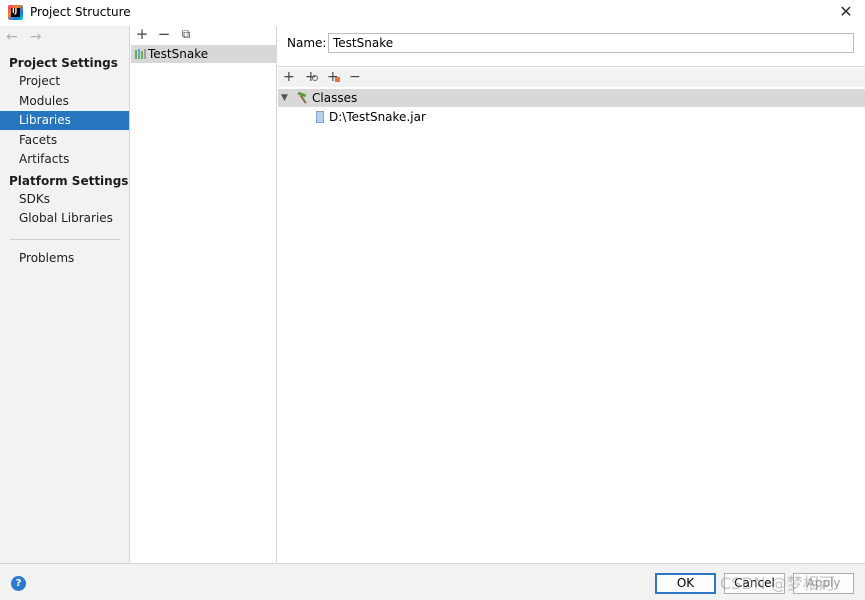 The width and height of the screenshot is (865, 600). I want to click on remove-library-icon: −, so click(164, 35).